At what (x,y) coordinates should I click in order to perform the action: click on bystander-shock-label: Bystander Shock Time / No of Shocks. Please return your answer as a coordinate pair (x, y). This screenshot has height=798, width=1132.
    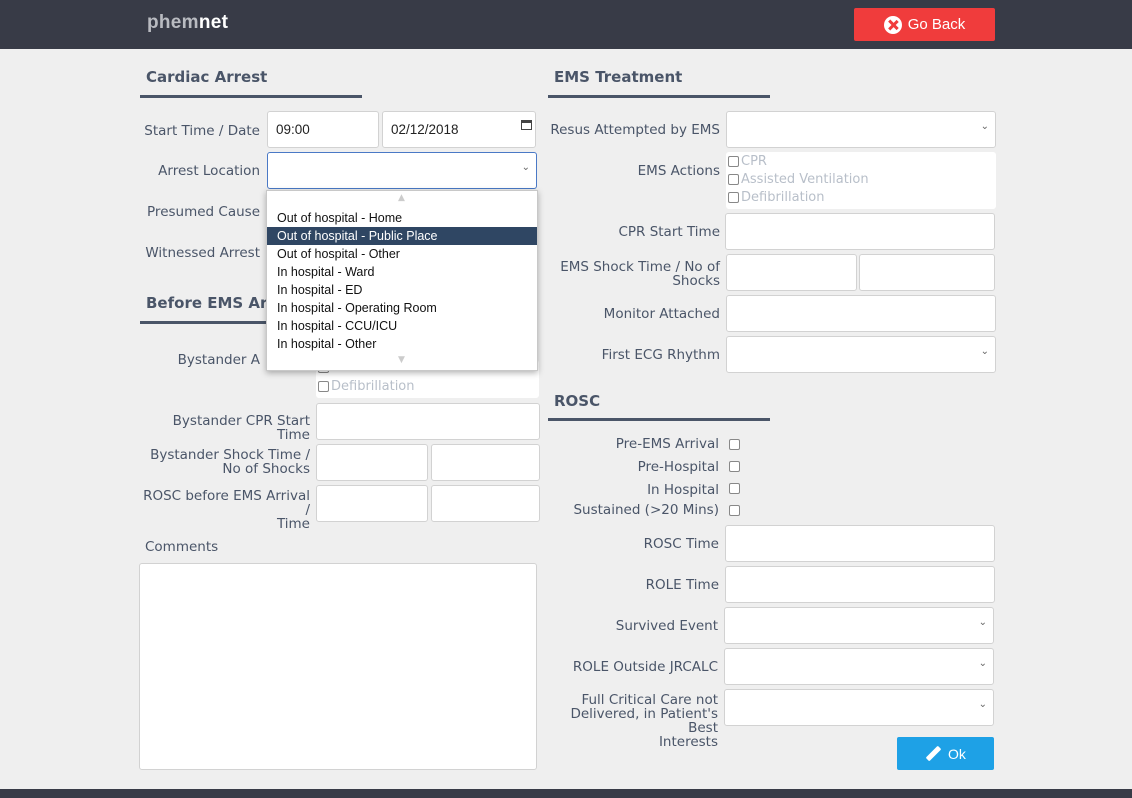
    Looking at the image, I should click on (225, 462).